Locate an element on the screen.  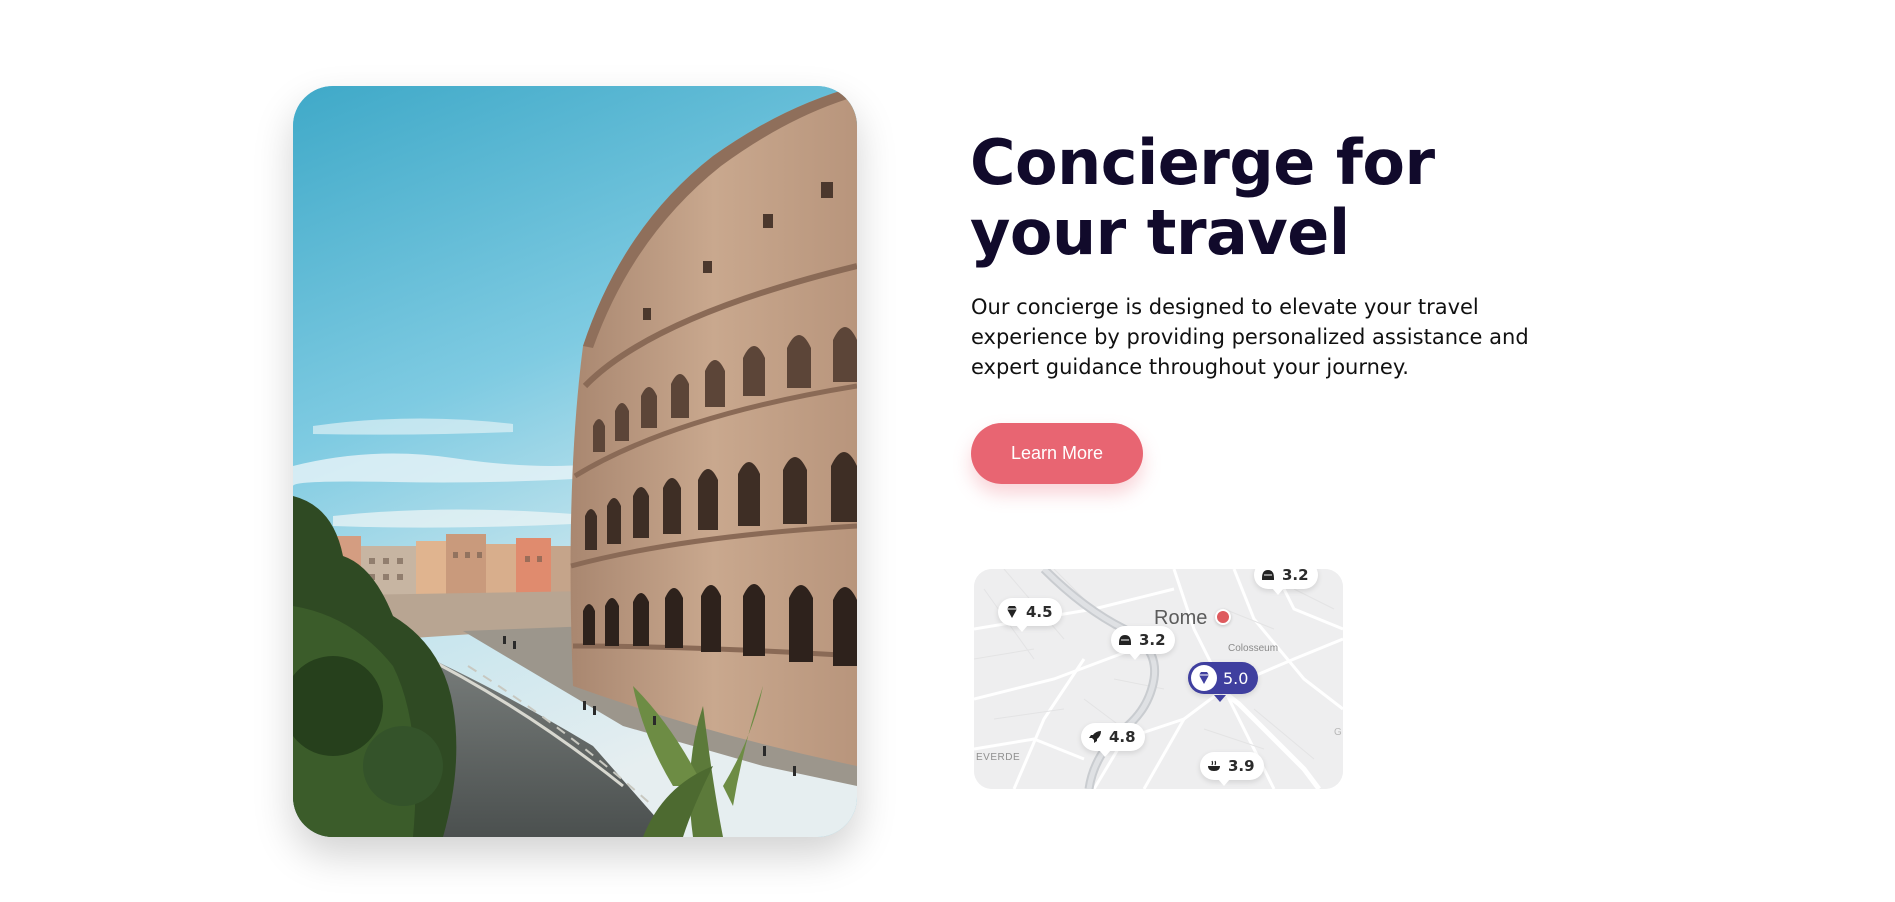
pin-rating: 4.8 is located at coordinates (1122, 737).